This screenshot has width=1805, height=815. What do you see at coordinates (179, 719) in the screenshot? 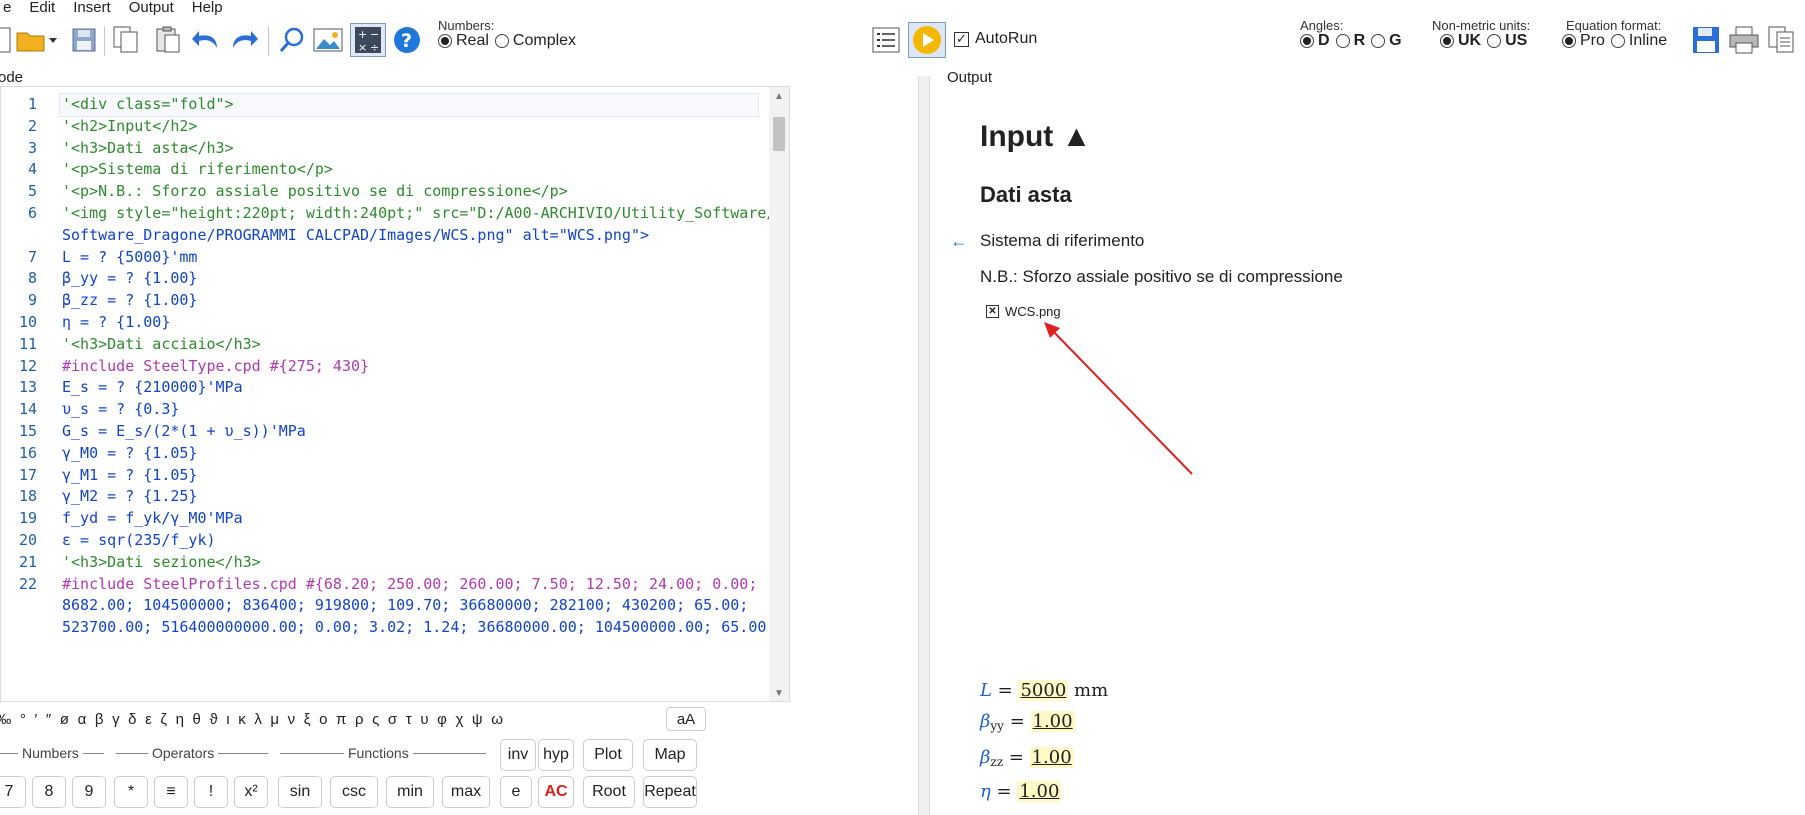
I see `symbol-key: η` at bounding box center [179, 719].